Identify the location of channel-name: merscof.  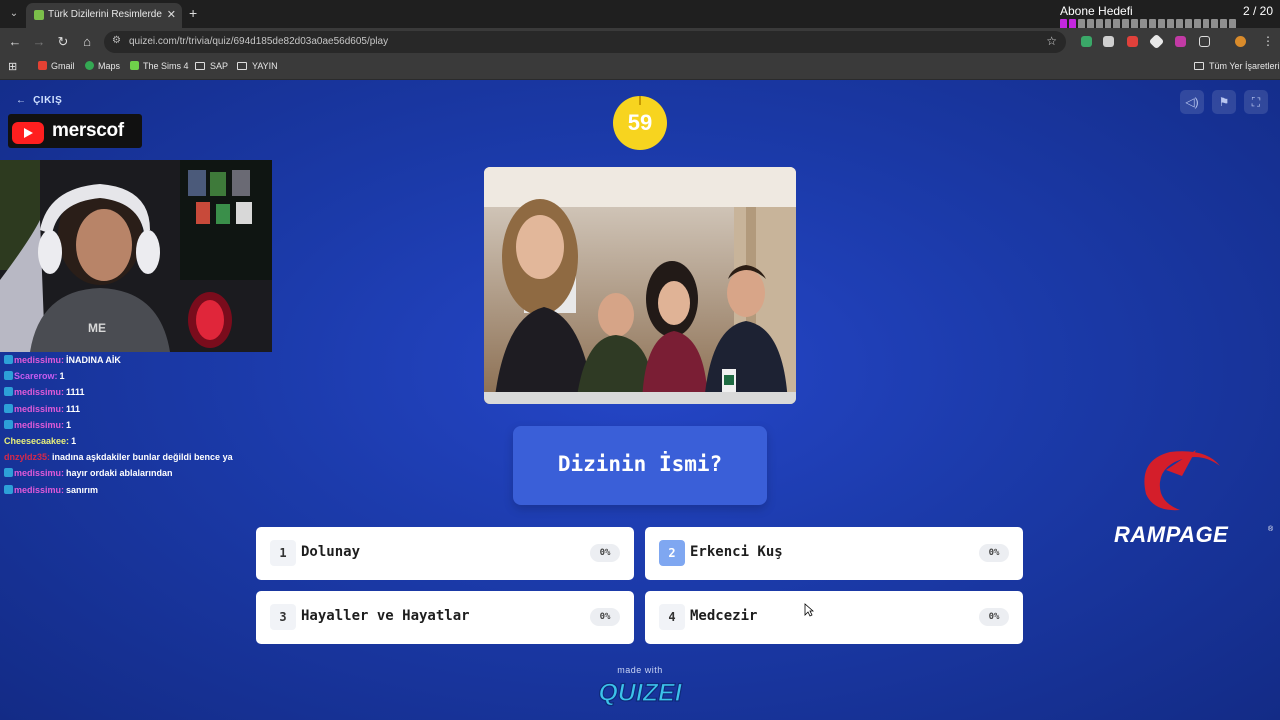
(88, 130).